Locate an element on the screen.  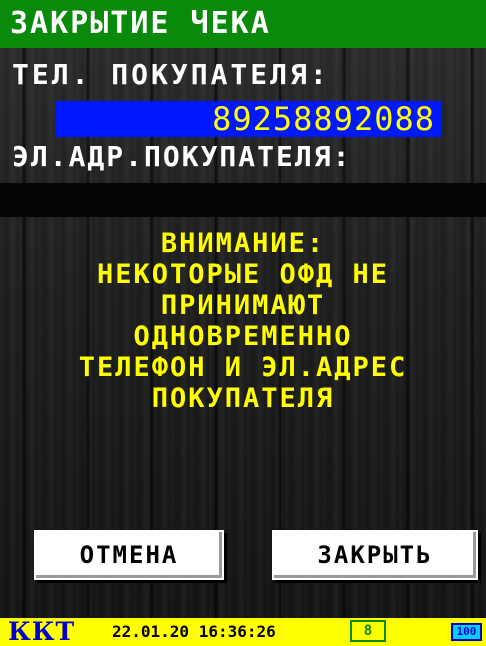
warning-line: ВНИМАНИЕ: is located at coordinates (243, 243).